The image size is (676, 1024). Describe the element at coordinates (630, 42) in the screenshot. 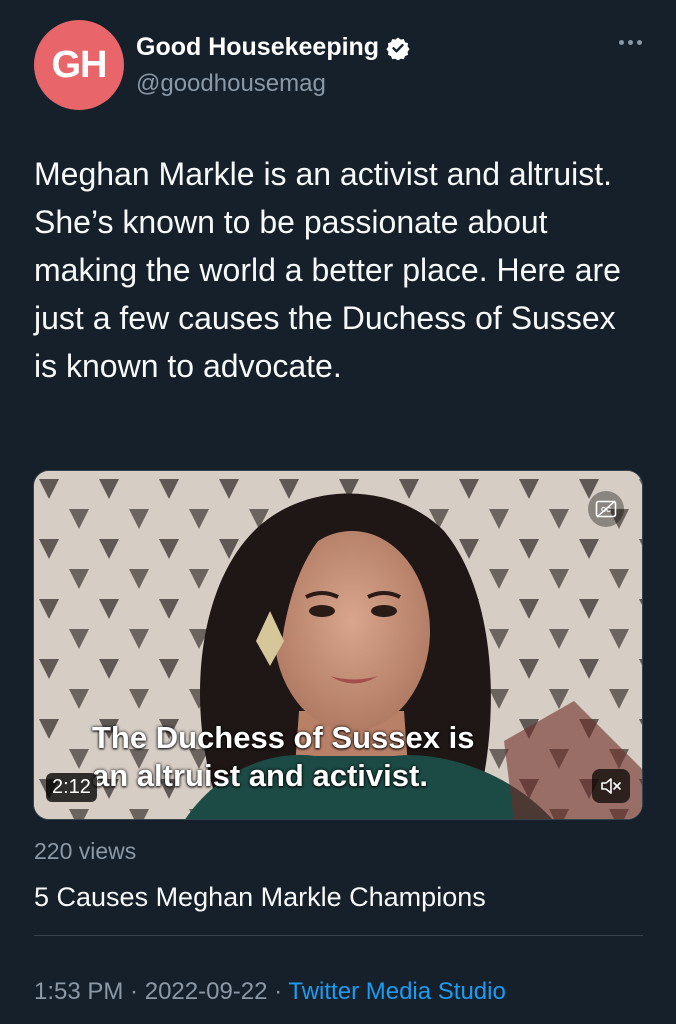

I see `more-options-icon` at that location.